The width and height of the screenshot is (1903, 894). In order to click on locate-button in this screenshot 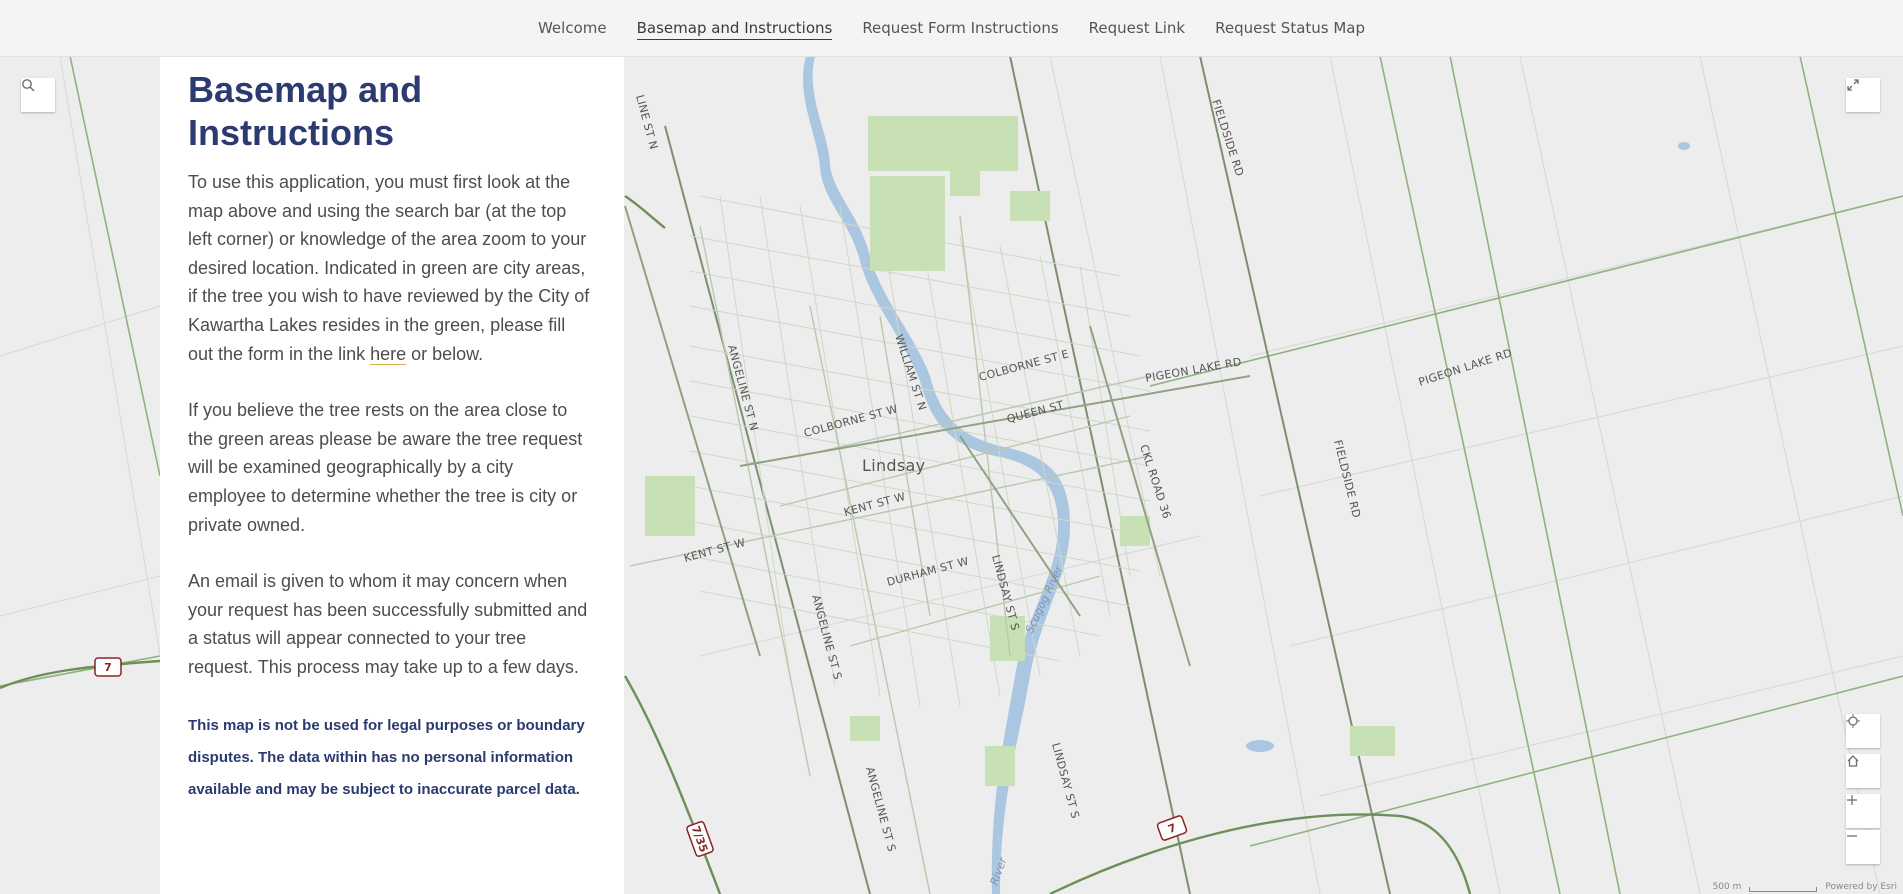, I will do `click(1863, 731)`.